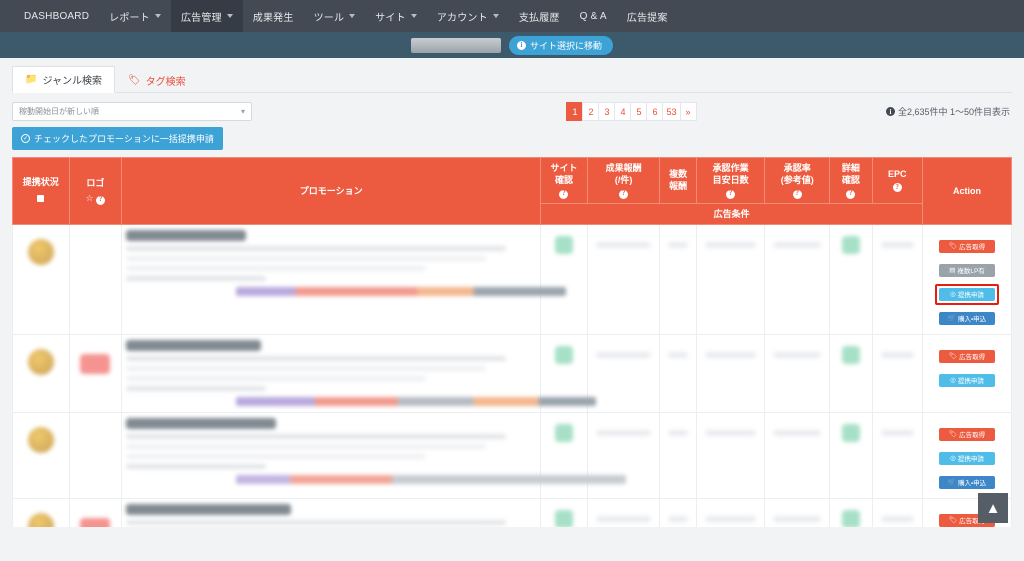 The image size is (1024, 561). I want to click on table-row: 🏷広告取得 ◎提携申請, so click(512, 373).